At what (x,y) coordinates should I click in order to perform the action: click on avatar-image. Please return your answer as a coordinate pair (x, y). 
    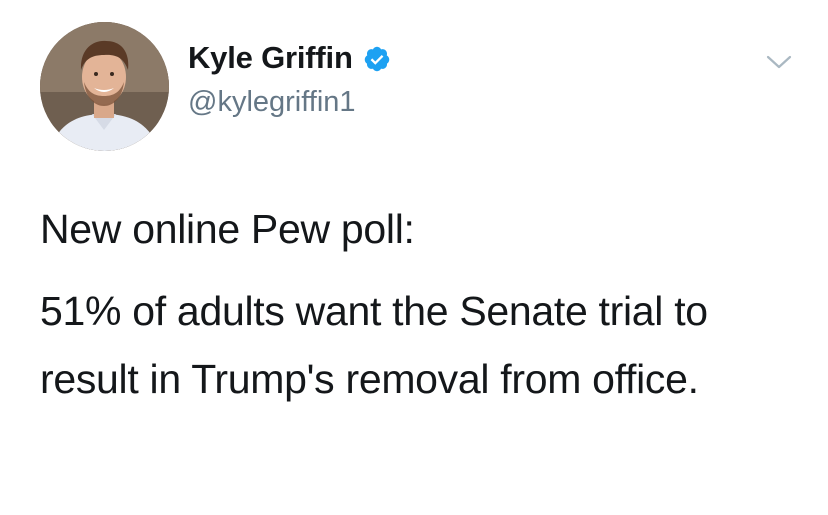
    Looking at the image, I should click on (104, 86).